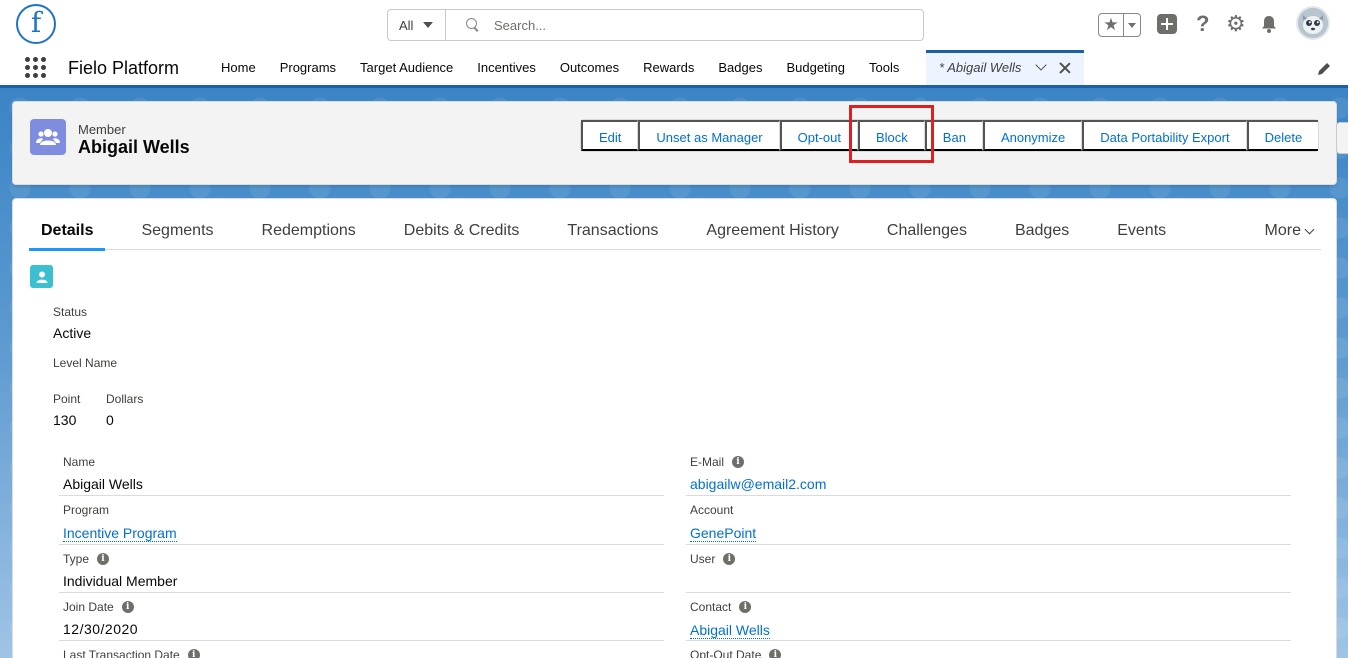 Image resolution: width=1348 pixels, height=658 pixels. Describe the element at coordinates (131, 653) in the screenshot. I see `last-transaction-date-label: Last Transaction Date i` at that location.